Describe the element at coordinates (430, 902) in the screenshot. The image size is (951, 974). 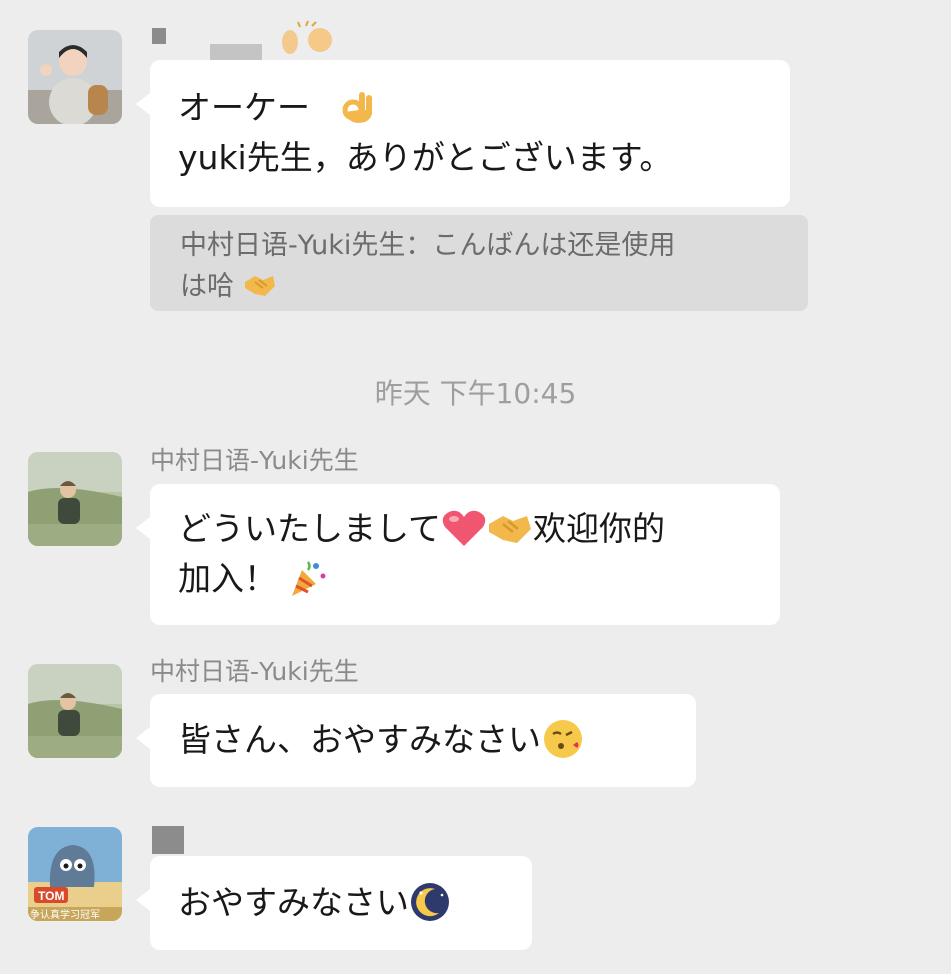
I see `moon-emoji` at that location.